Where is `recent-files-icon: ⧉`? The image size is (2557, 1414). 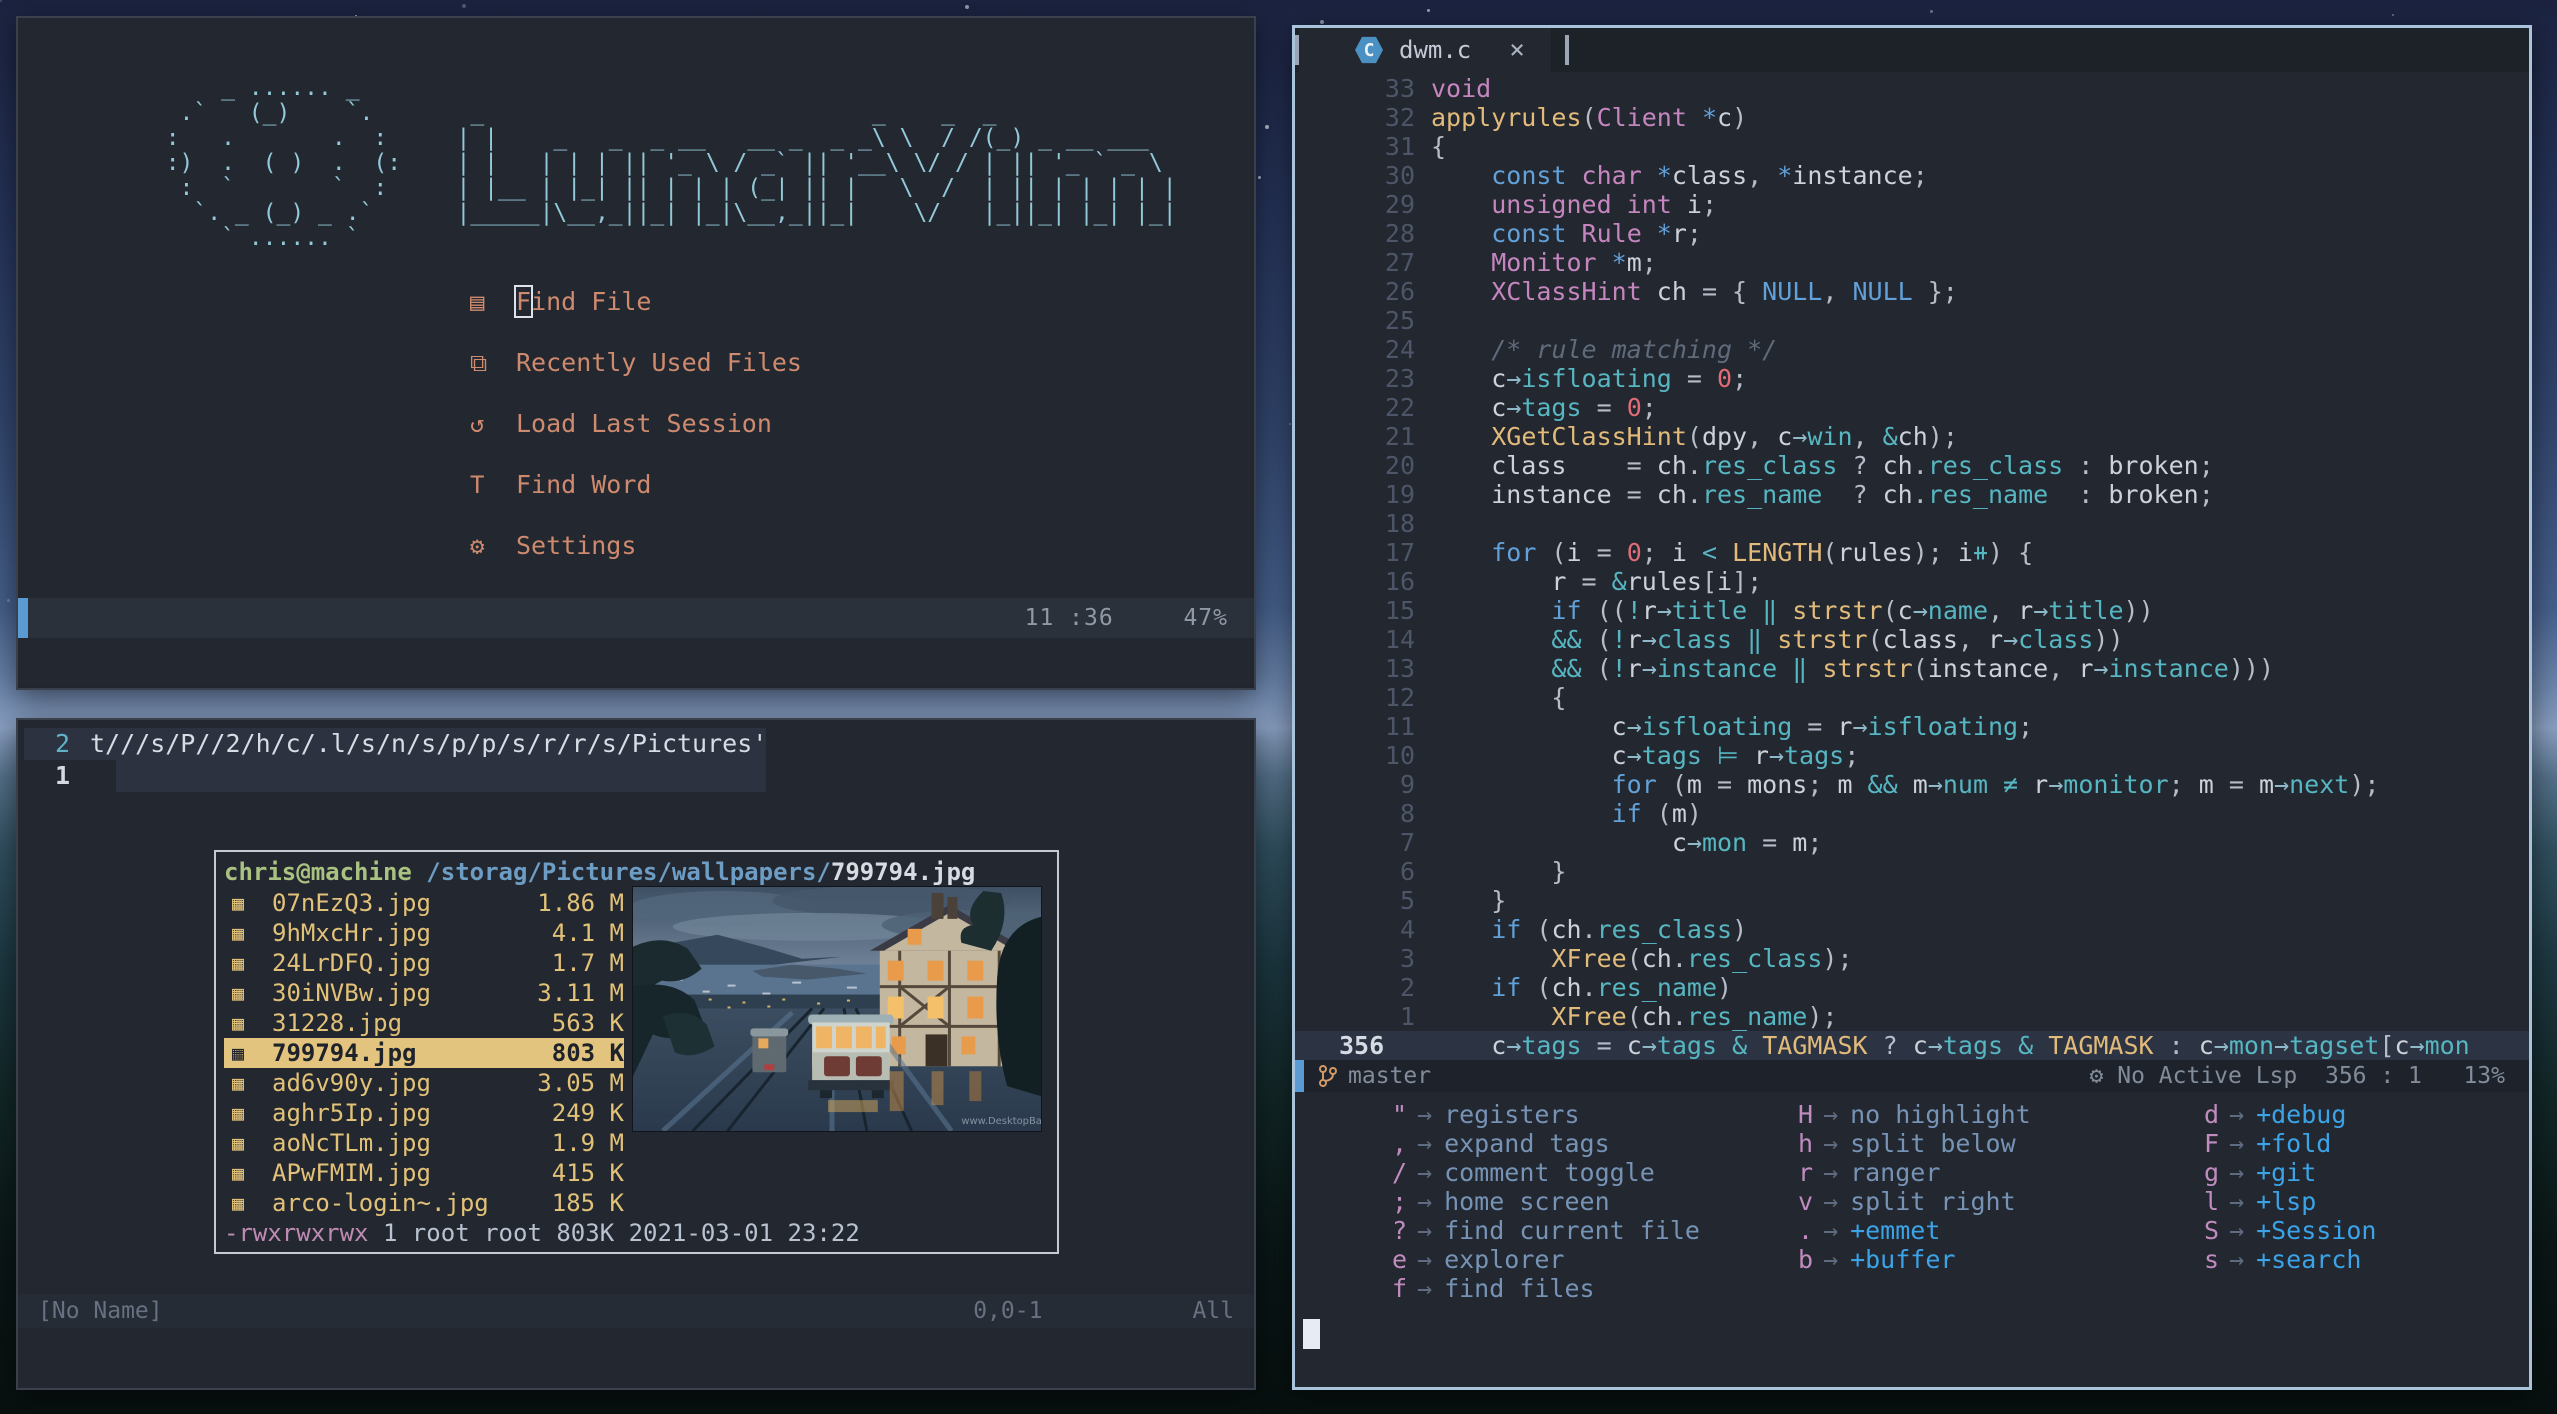
recent-files-icon: ⧉ is located at coordinates (479, 362).